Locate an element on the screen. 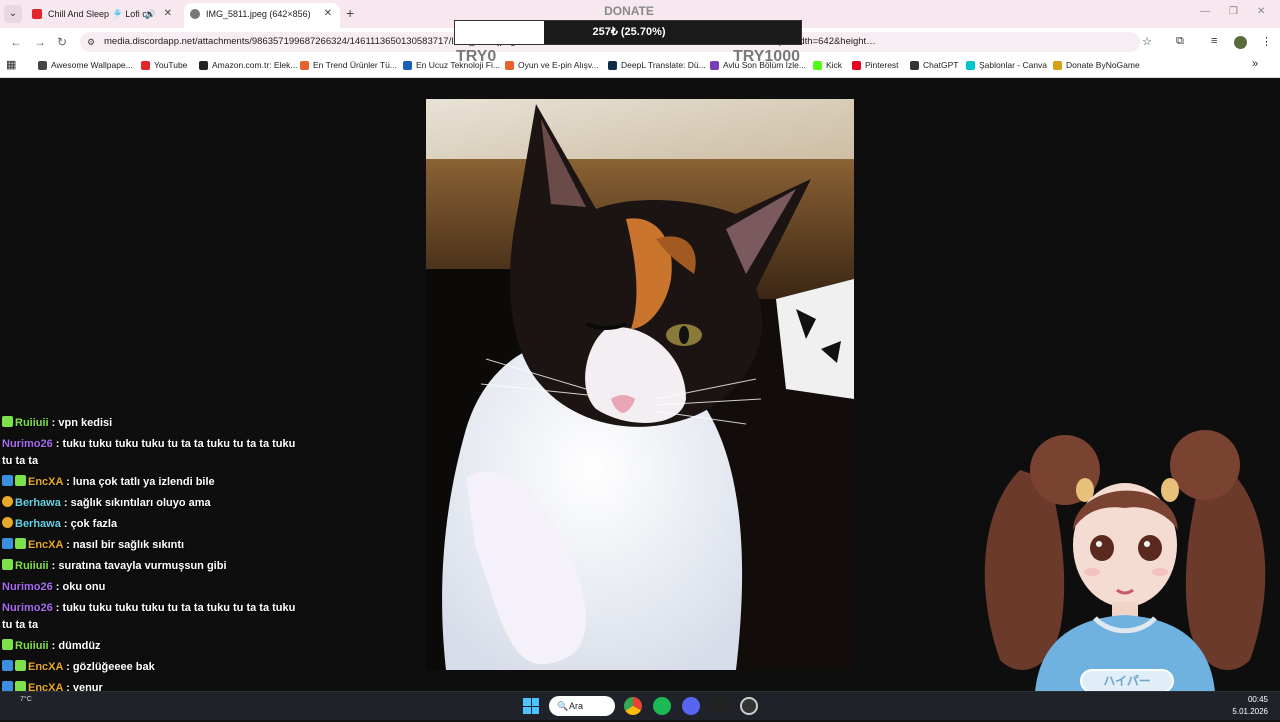  chat-message: Berhawa : çok fazla is located at coordinates (152, 524).